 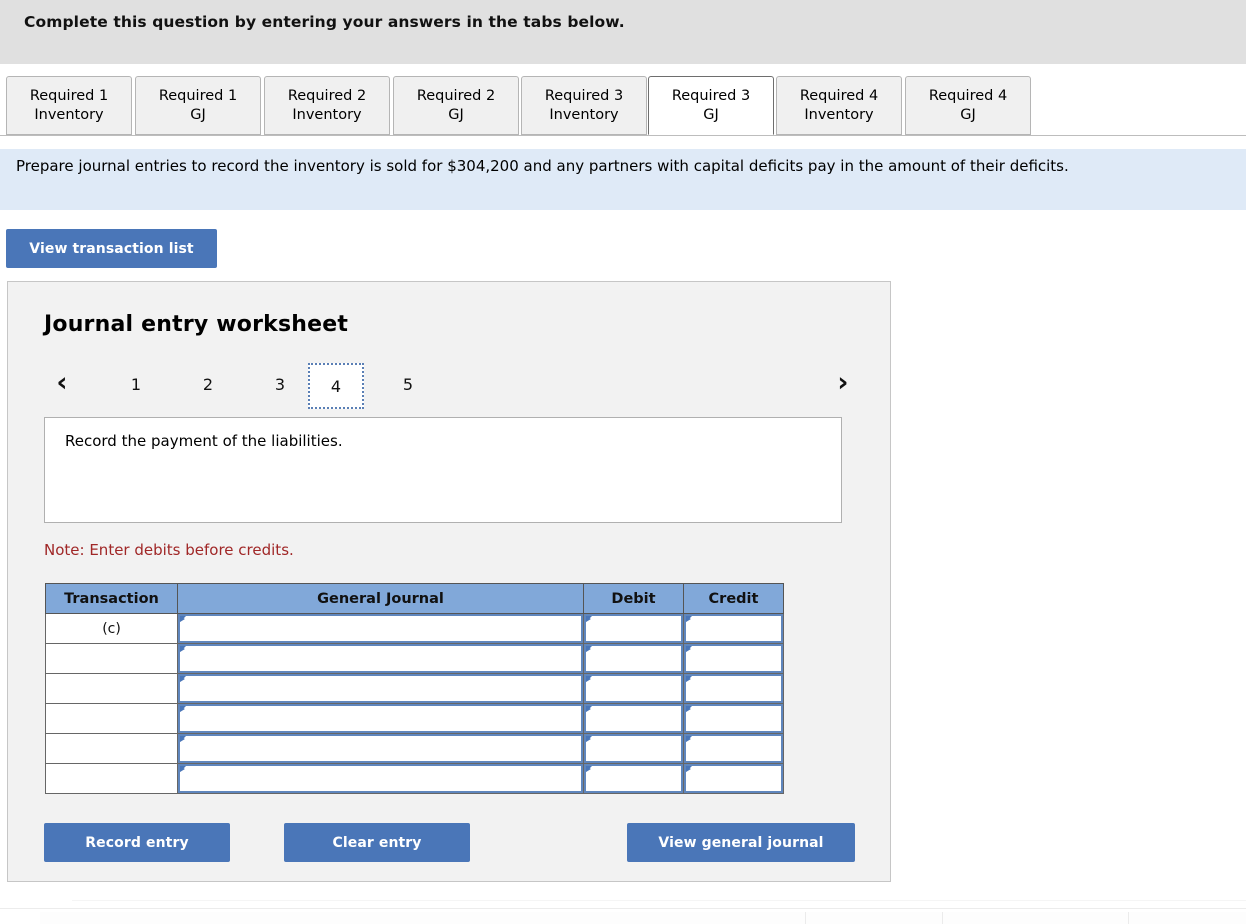 What do you see at coordinates (69, 96) in the screenshot?
I see `tab-label-line1: Required 1` at bounding box center [69, 96].